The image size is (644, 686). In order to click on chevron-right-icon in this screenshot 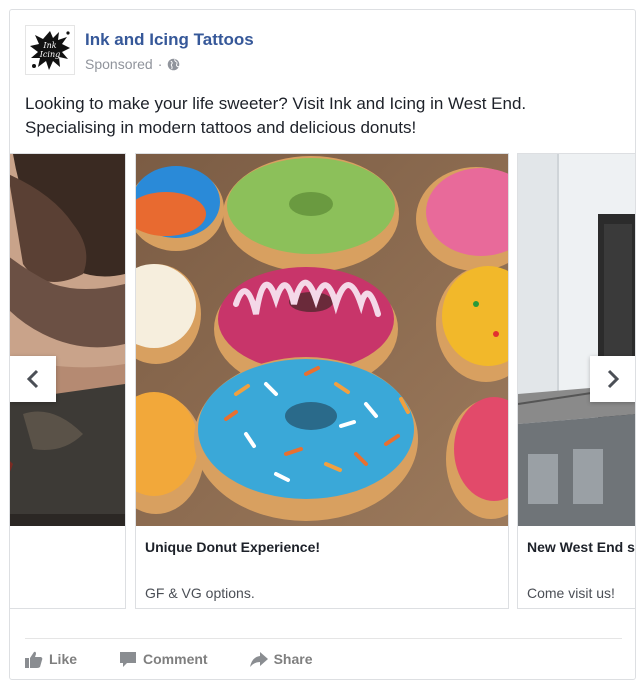, I will do `click(613, 379)`.